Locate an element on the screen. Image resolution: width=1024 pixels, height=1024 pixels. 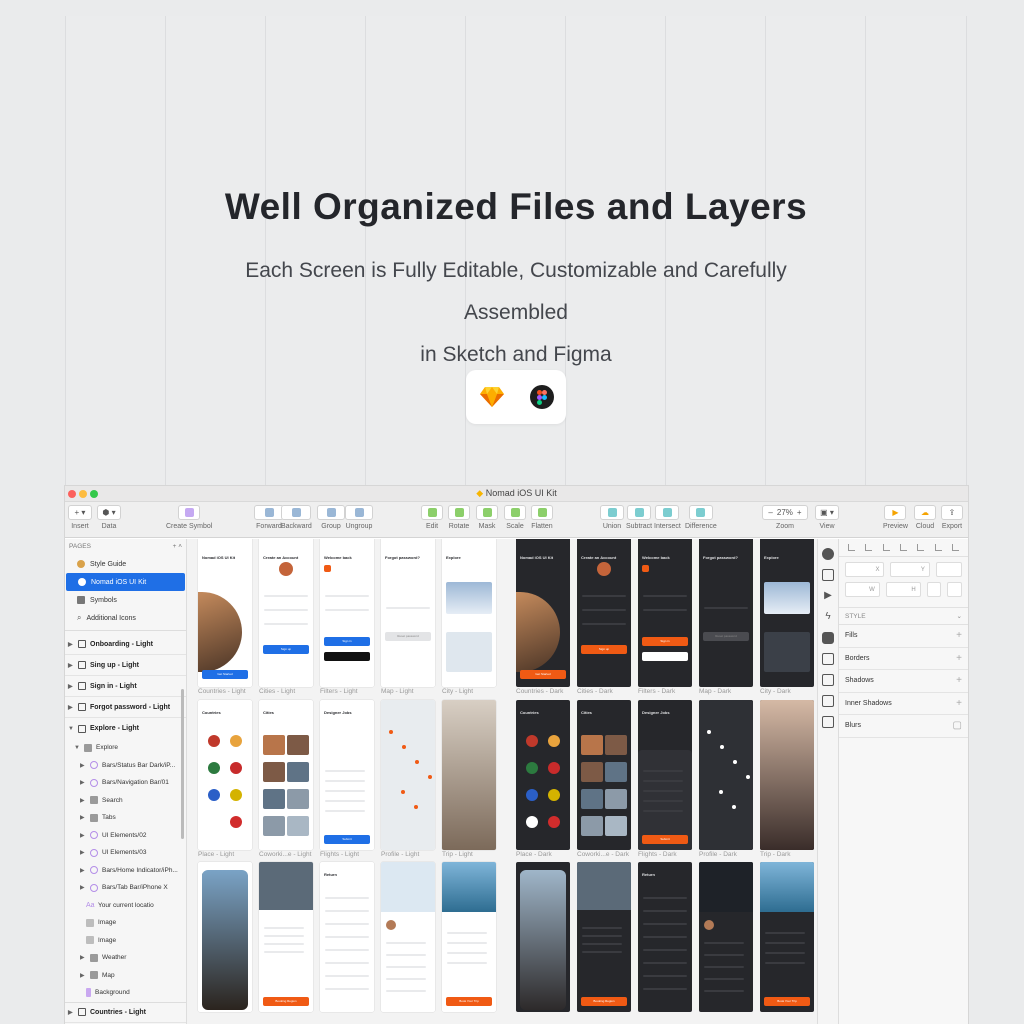
shadows-section: Shadows + is located at coordinates (903, 681).